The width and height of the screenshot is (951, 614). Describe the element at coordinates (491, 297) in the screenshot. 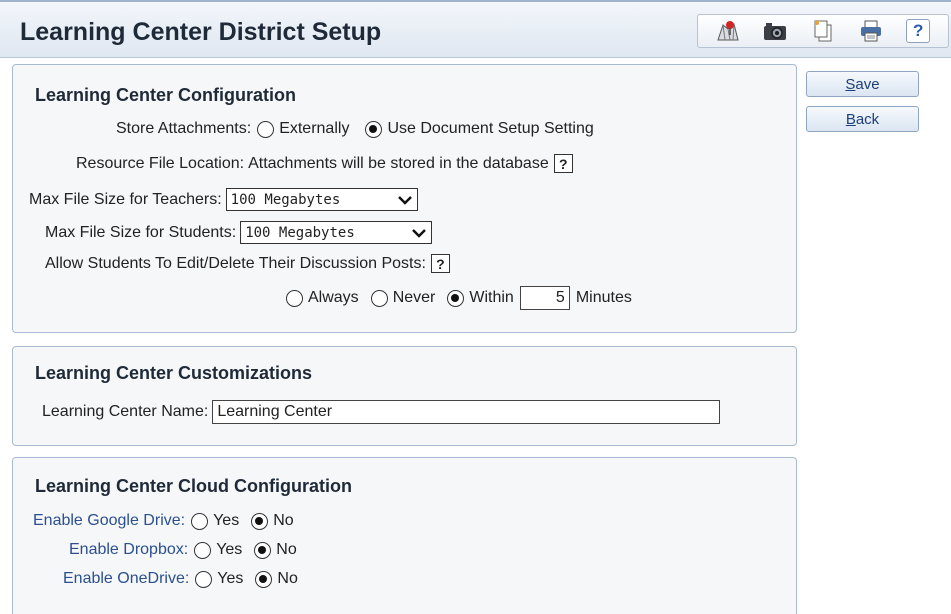

I see `allow-within-label: Within` at that location.